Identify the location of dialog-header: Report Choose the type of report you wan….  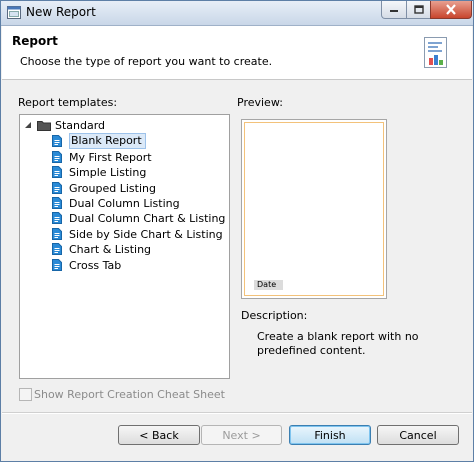
(237, 53).